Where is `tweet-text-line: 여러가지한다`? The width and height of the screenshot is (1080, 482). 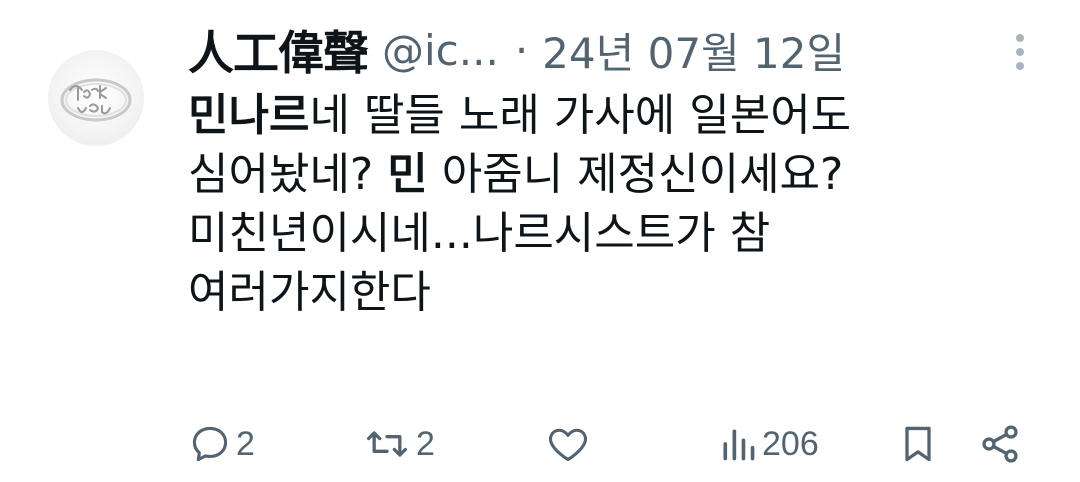
tweet-text-line: 여러가지한다 is located at coordinates (598, 292).